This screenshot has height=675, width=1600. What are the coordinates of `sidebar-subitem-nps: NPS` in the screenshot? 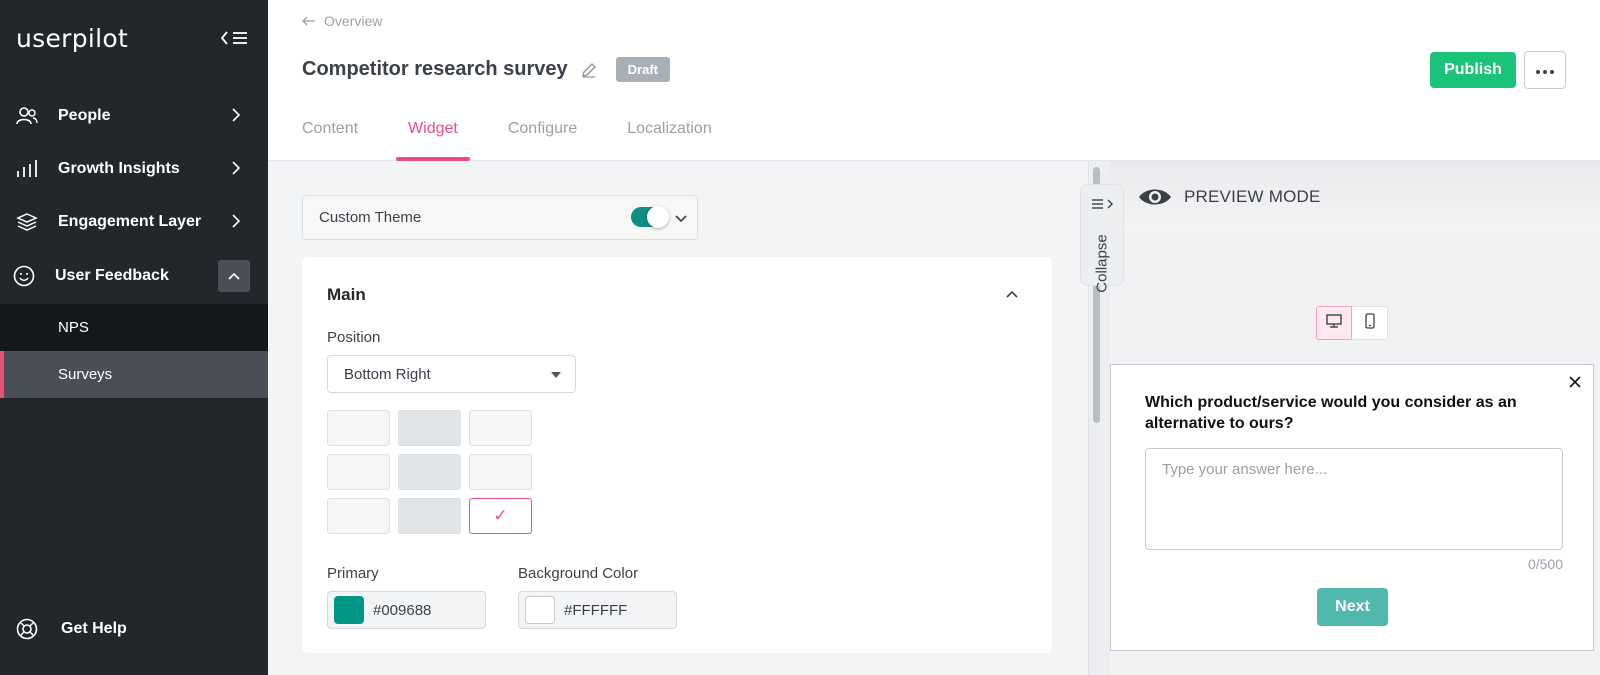 It's located at (134, 327).